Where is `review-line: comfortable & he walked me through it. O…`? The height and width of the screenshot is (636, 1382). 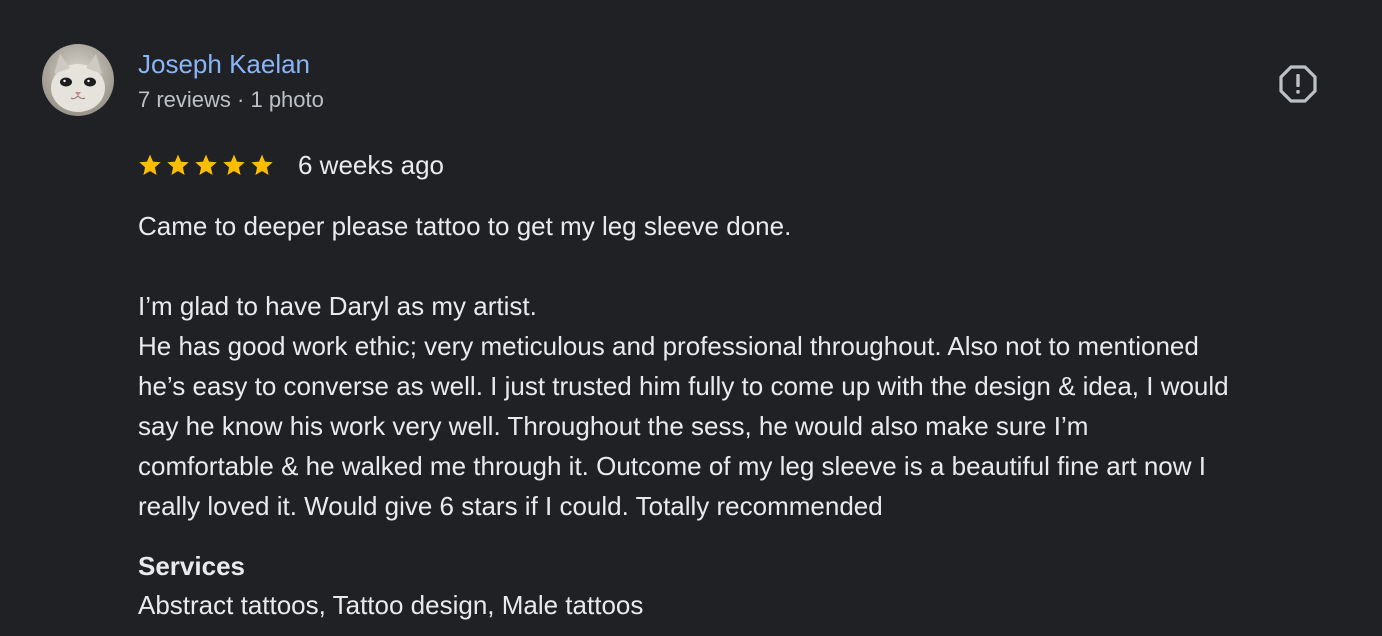
review-line: comfortable & he walked me through it. O… is located at coordinates (672, 466).